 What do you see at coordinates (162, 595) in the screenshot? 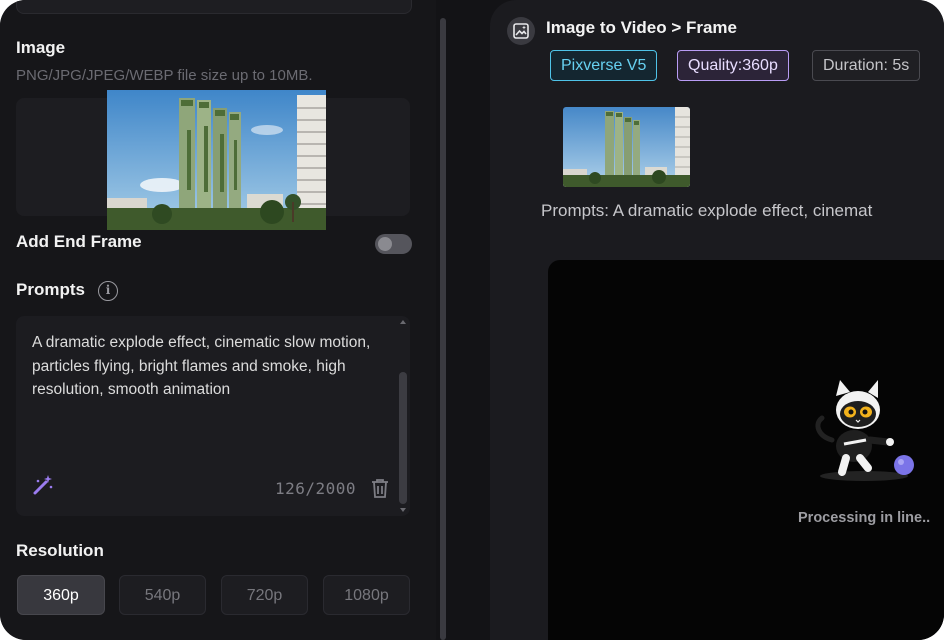
I see `resolution-540p-button: 540p` at bounding box center [162, 595].